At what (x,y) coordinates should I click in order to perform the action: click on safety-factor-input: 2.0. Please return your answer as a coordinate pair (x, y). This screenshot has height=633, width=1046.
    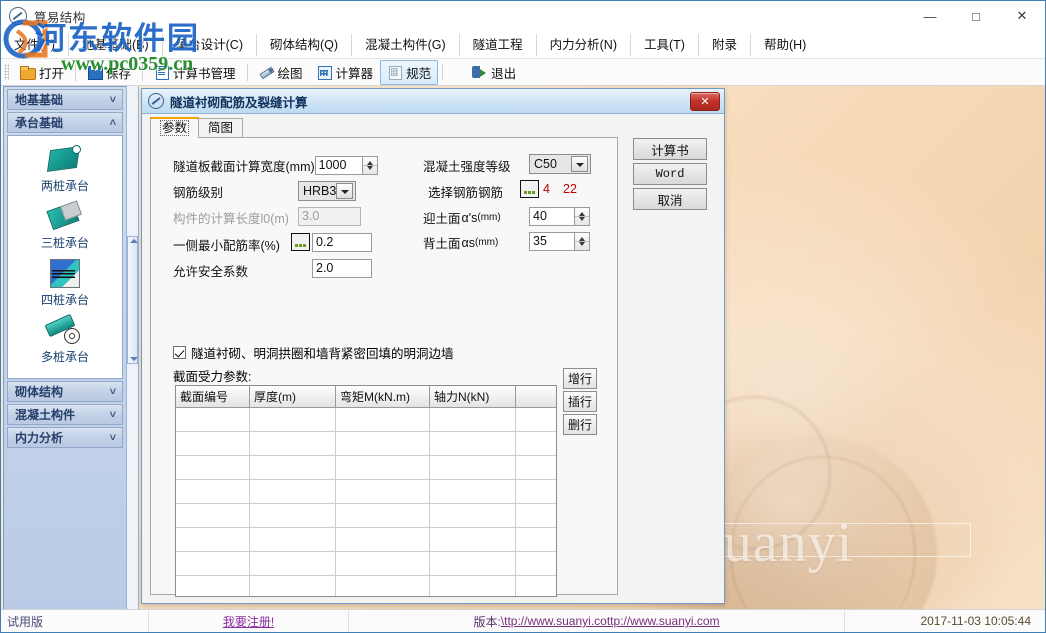
    Looking at the image, I should click on (342, 268).